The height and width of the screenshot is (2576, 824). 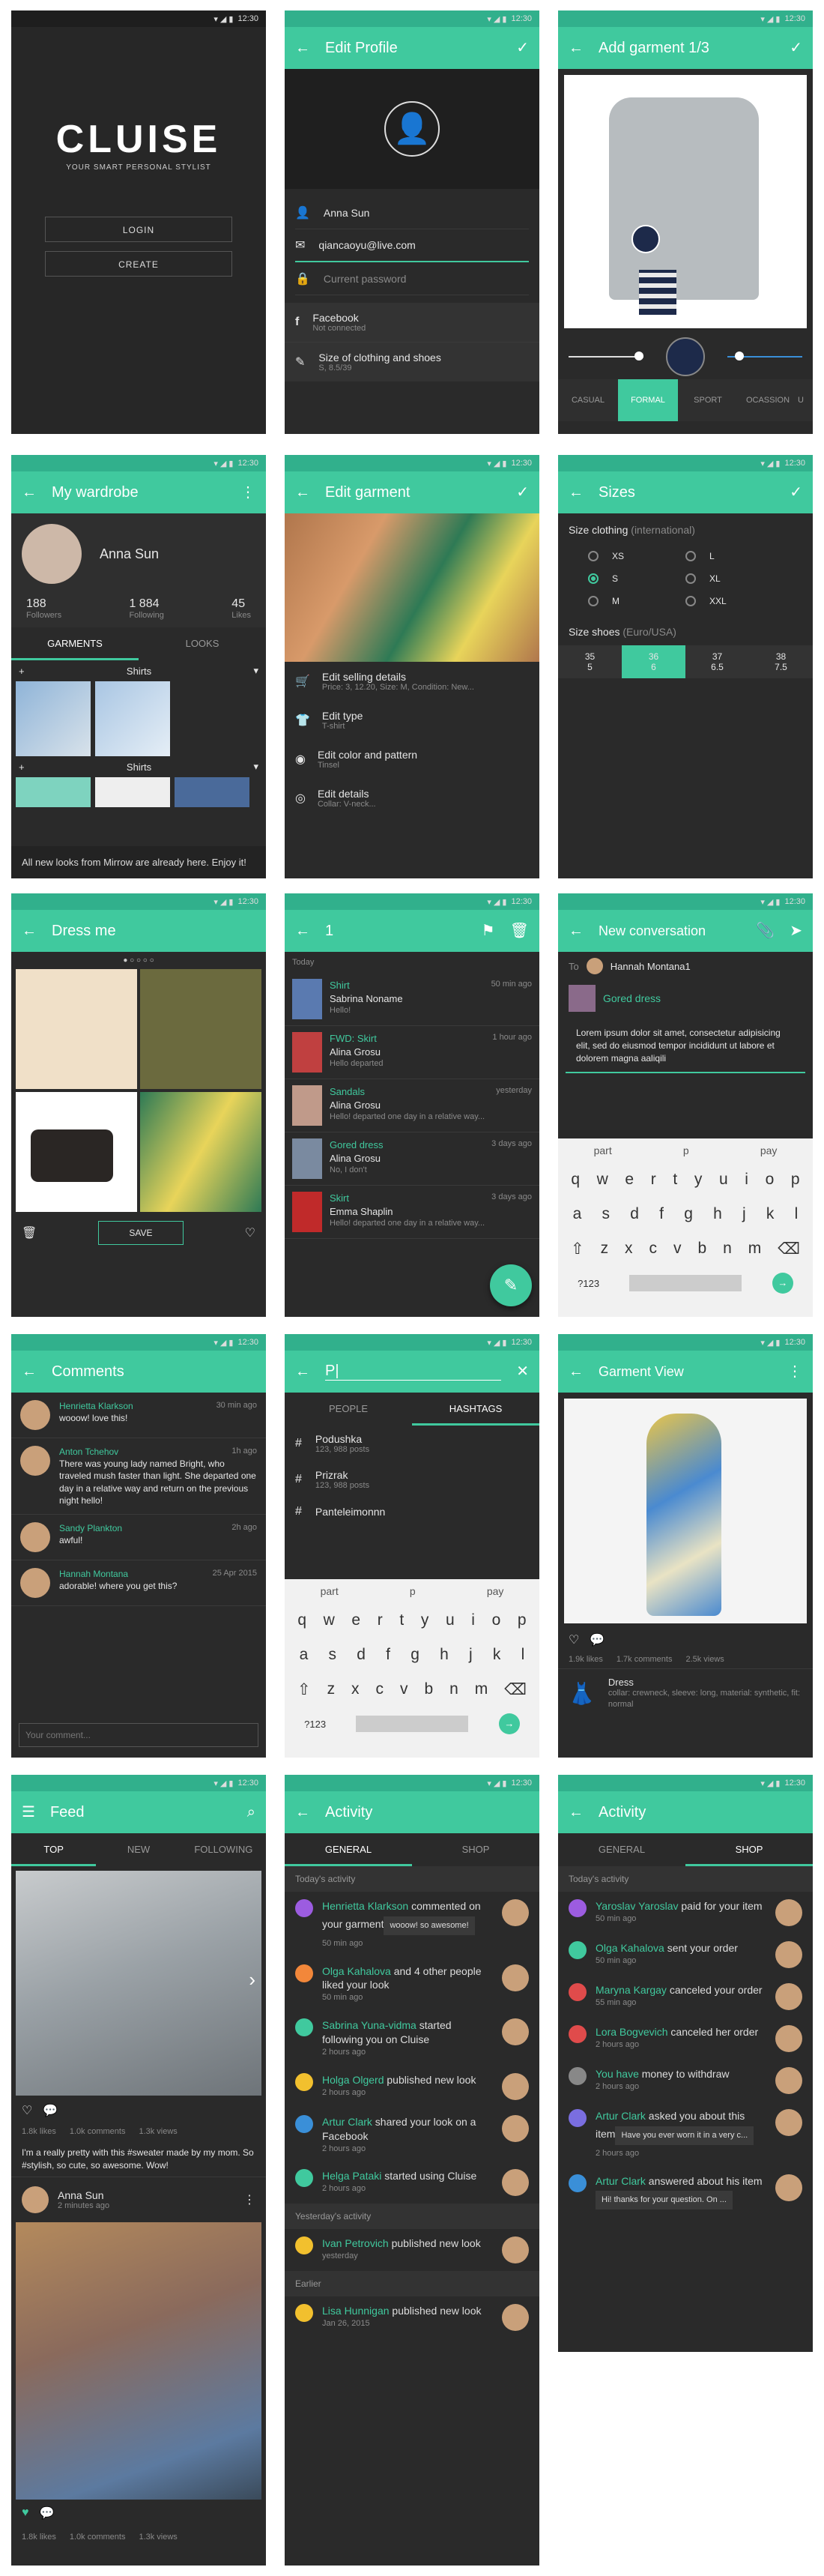 What do you see at coordinates (686, 2081) in the screenshot?
I see `activity-item: You have money to withdraw 2 hours ago` at bounding box center [686, 2081].